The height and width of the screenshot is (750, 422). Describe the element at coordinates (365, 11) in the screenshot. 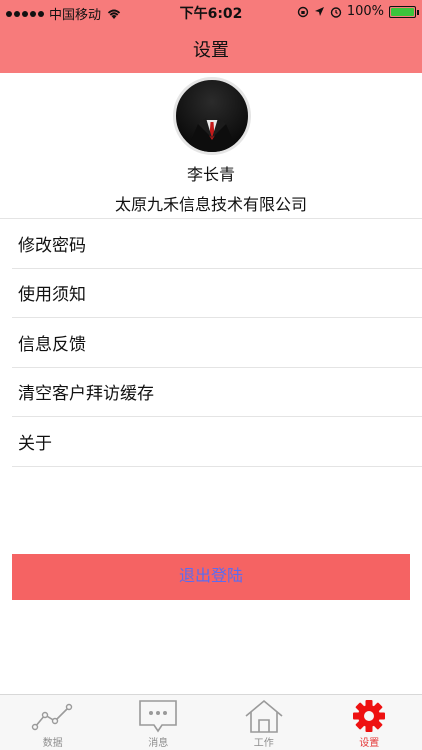

I see `battery-percent: 100%` at that location.